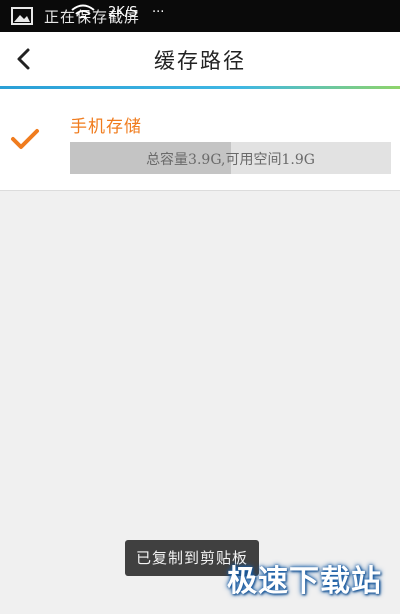 The image size is (400, 614). I want to click on status-bar: 正在保存截屏 2K/S ···, so click(200, 16).